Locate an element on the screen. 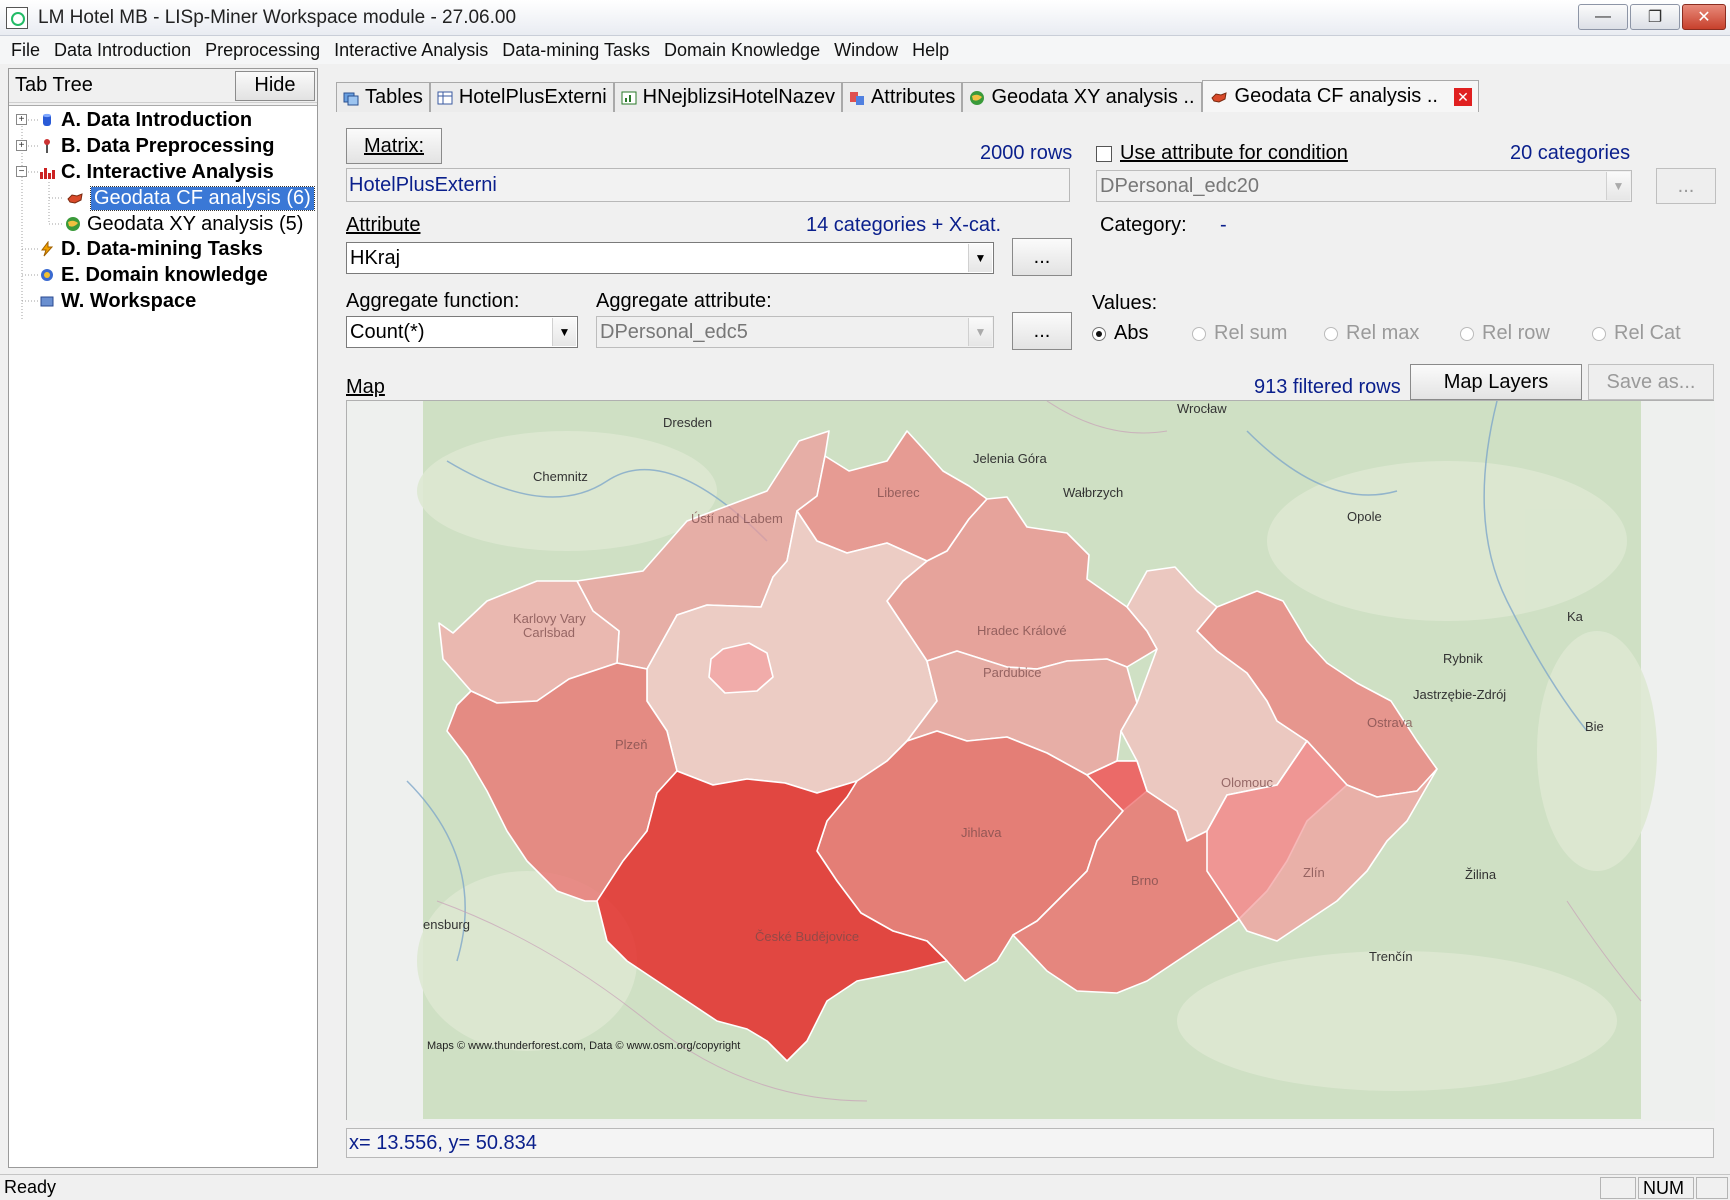 This screenshot has height=1200, width=1730. menu-data-mining-tasks: Data-mining Tasks is located at coordinates (576, 50).